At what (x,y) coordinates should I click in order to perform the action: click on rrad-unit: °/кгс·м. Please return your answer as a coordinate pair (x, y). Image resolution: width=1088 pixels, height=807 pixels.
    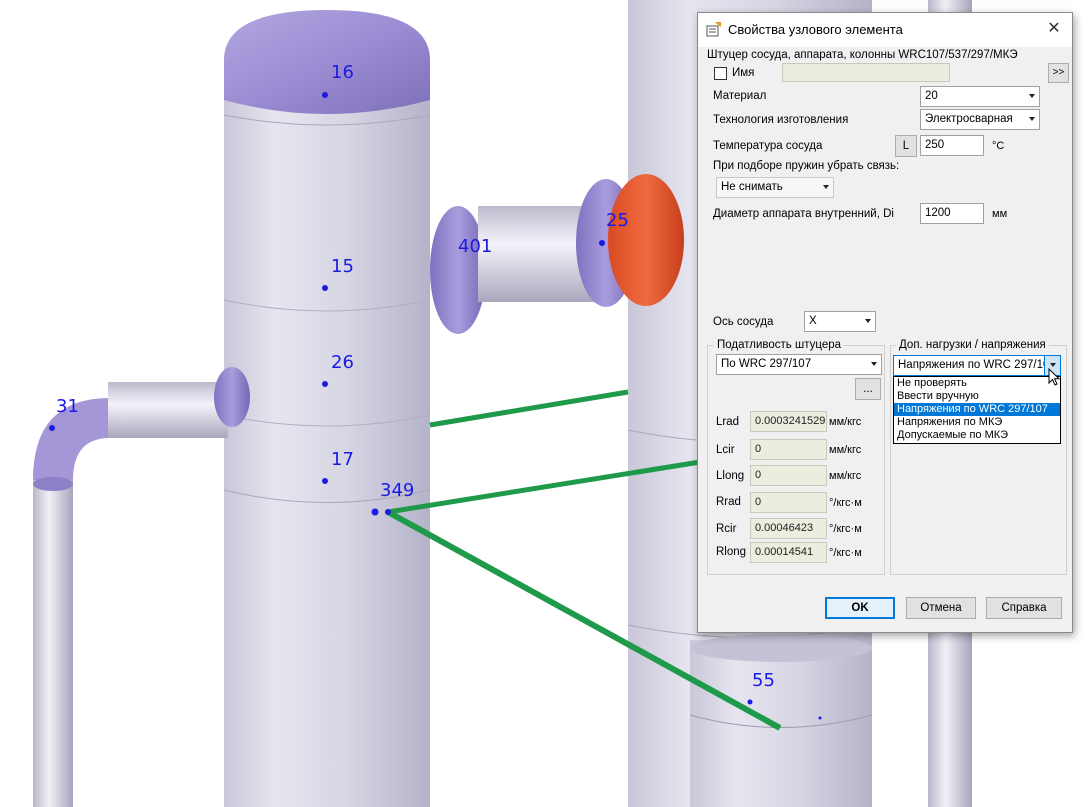
    Looking at the image, I should click on (845, 503).